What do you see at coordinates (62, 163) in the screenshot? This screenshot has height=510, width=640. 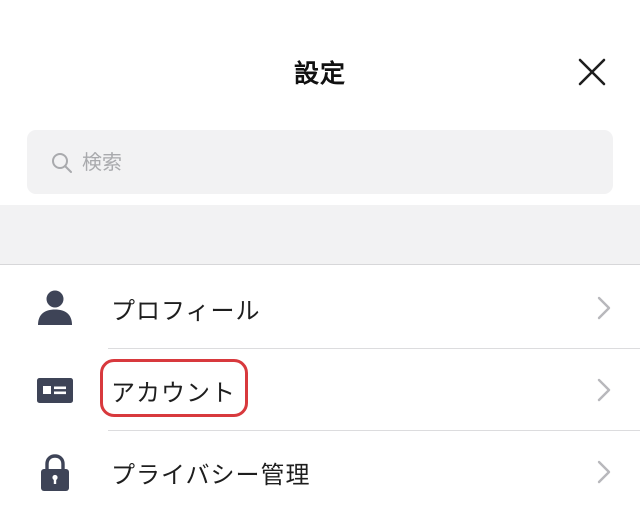 I see `search-icon` at bounding box center [62, 163].